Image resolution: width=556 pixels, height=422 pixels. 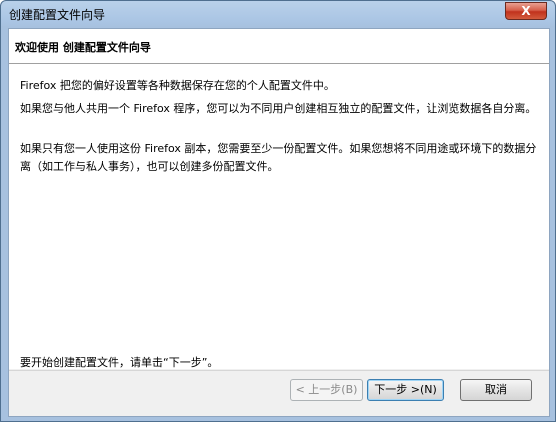 What do you see at coordinates (405, 390) in the screenshot?
I see `next-button: 下一步 >(N)` at bounding box center [405, 390].